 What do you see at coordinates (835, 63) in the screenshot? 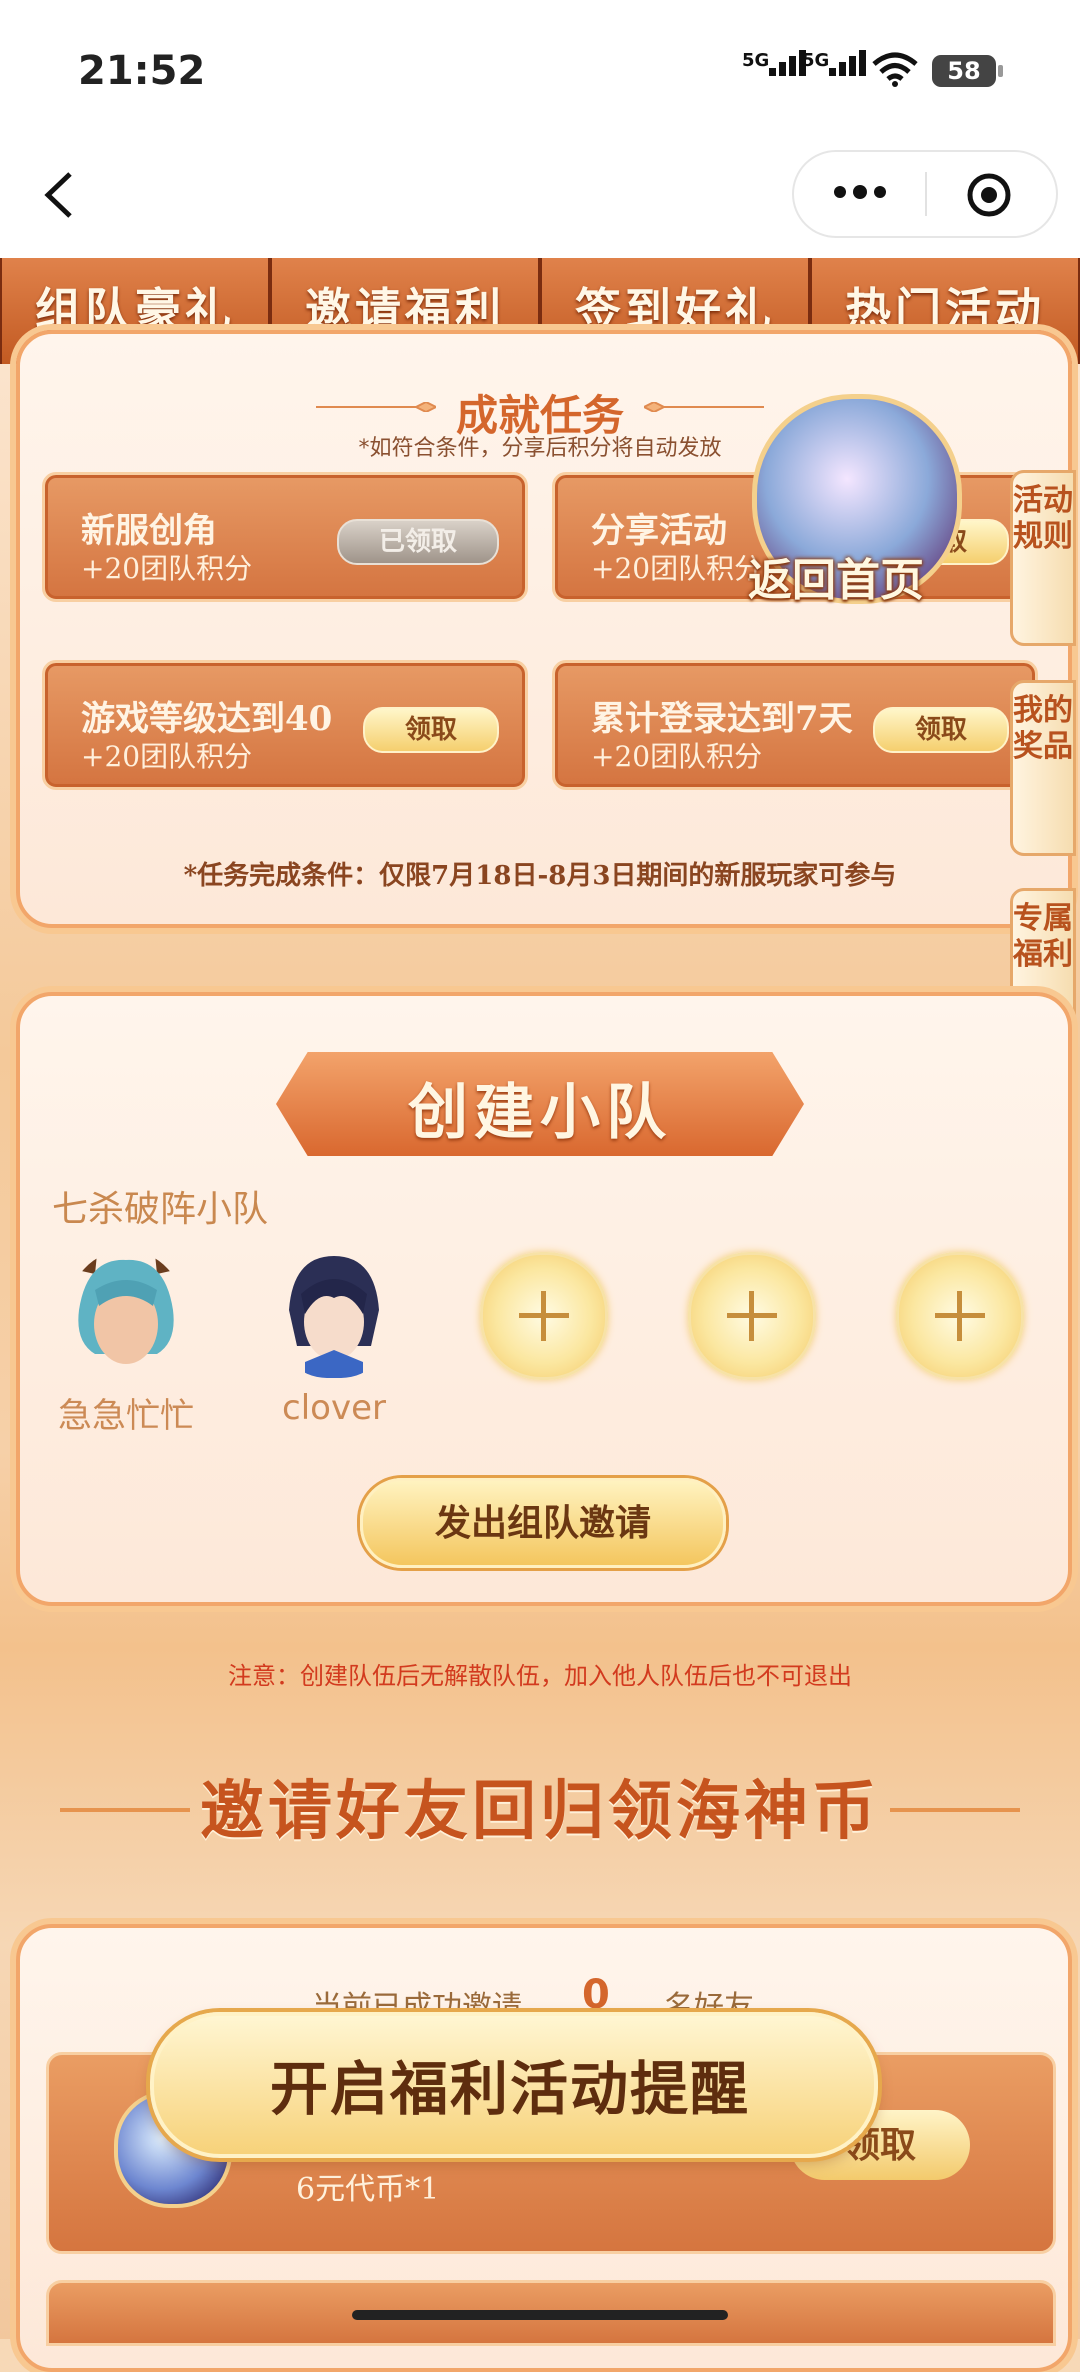
I see `signal-2-icon: 5G` at bounding box center [835, 63].